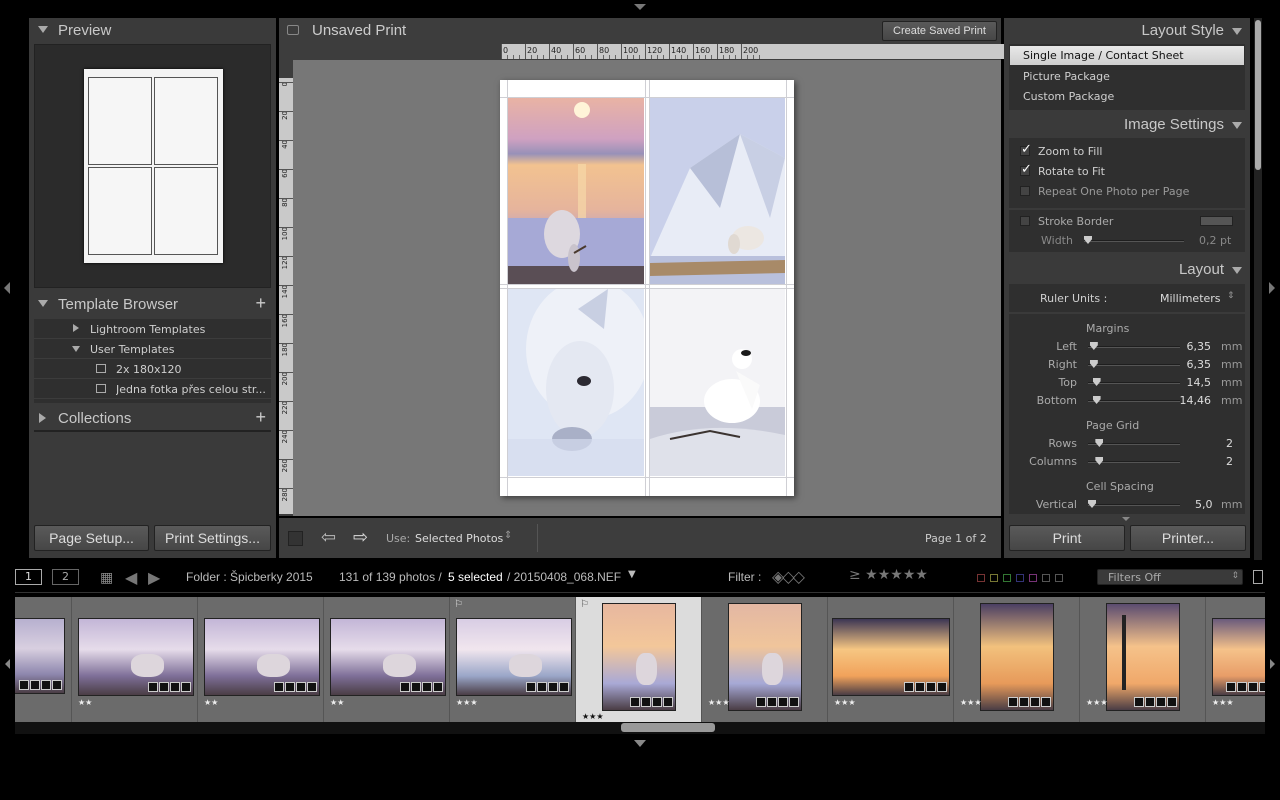 The height and width of the screenshot is (800, 1280). Describe the element at coordinates (788, 576) in the screenshot. I see `flag-filter-icons: ◈◇◇` at that location.